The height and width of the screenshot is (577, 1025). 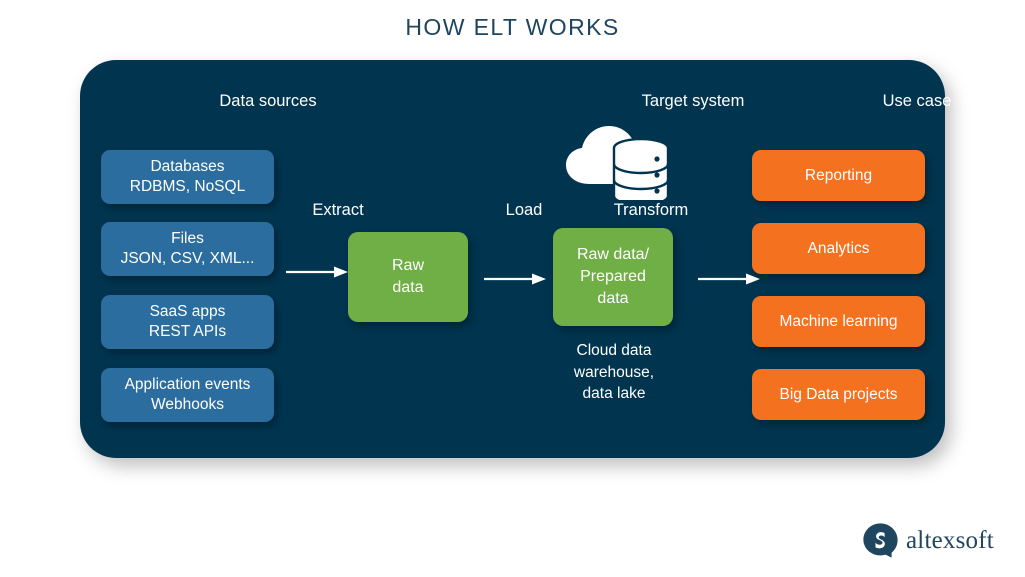 What do you see at coordinates (614, 393) in the screenshot?
I see `target-caption-line3: data lake` at bounding box center [614, 393].